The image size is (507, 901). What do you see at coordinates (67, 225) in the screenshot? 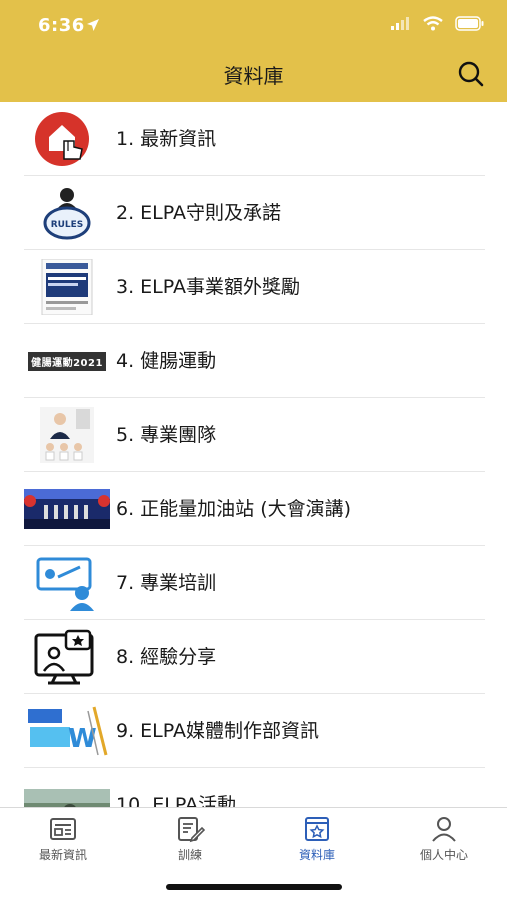
I see `rules-text: RULES` at bounding box center [67, 225].